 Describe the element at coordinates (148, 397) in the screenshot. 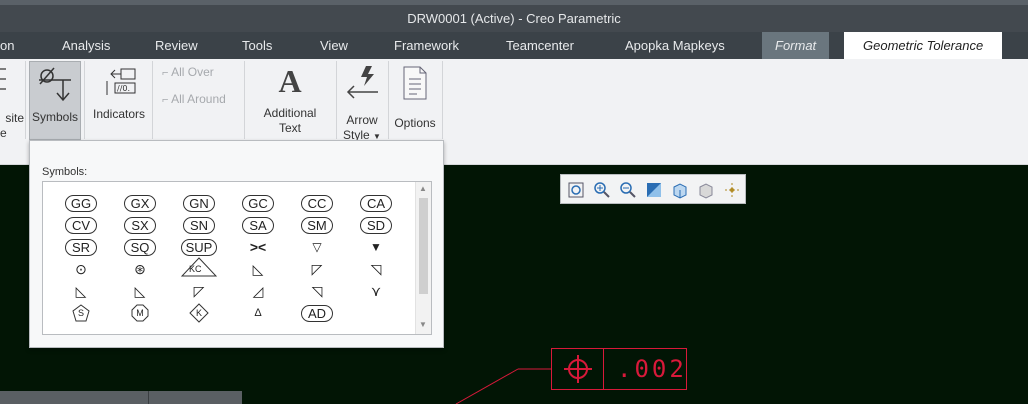

I see `status-divider` at that location.